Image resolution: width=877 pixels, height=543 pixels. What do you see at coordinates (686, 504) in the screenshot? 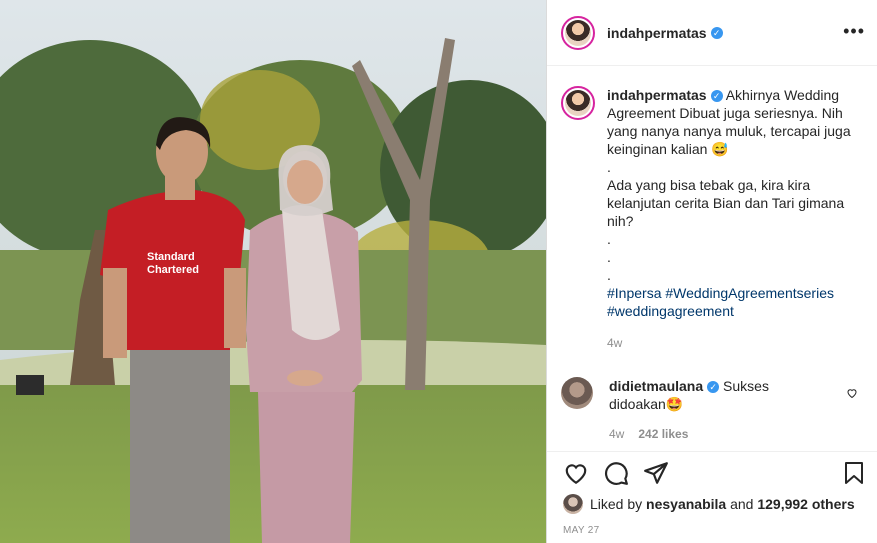
I see `liked-by-user: nesyanabila` at bounding box center [686, 504].